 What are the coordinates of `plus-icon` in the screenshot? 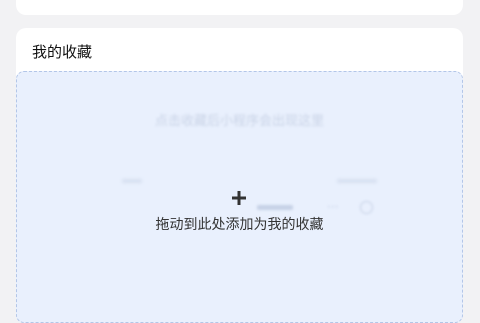 It's located at (239, 198).